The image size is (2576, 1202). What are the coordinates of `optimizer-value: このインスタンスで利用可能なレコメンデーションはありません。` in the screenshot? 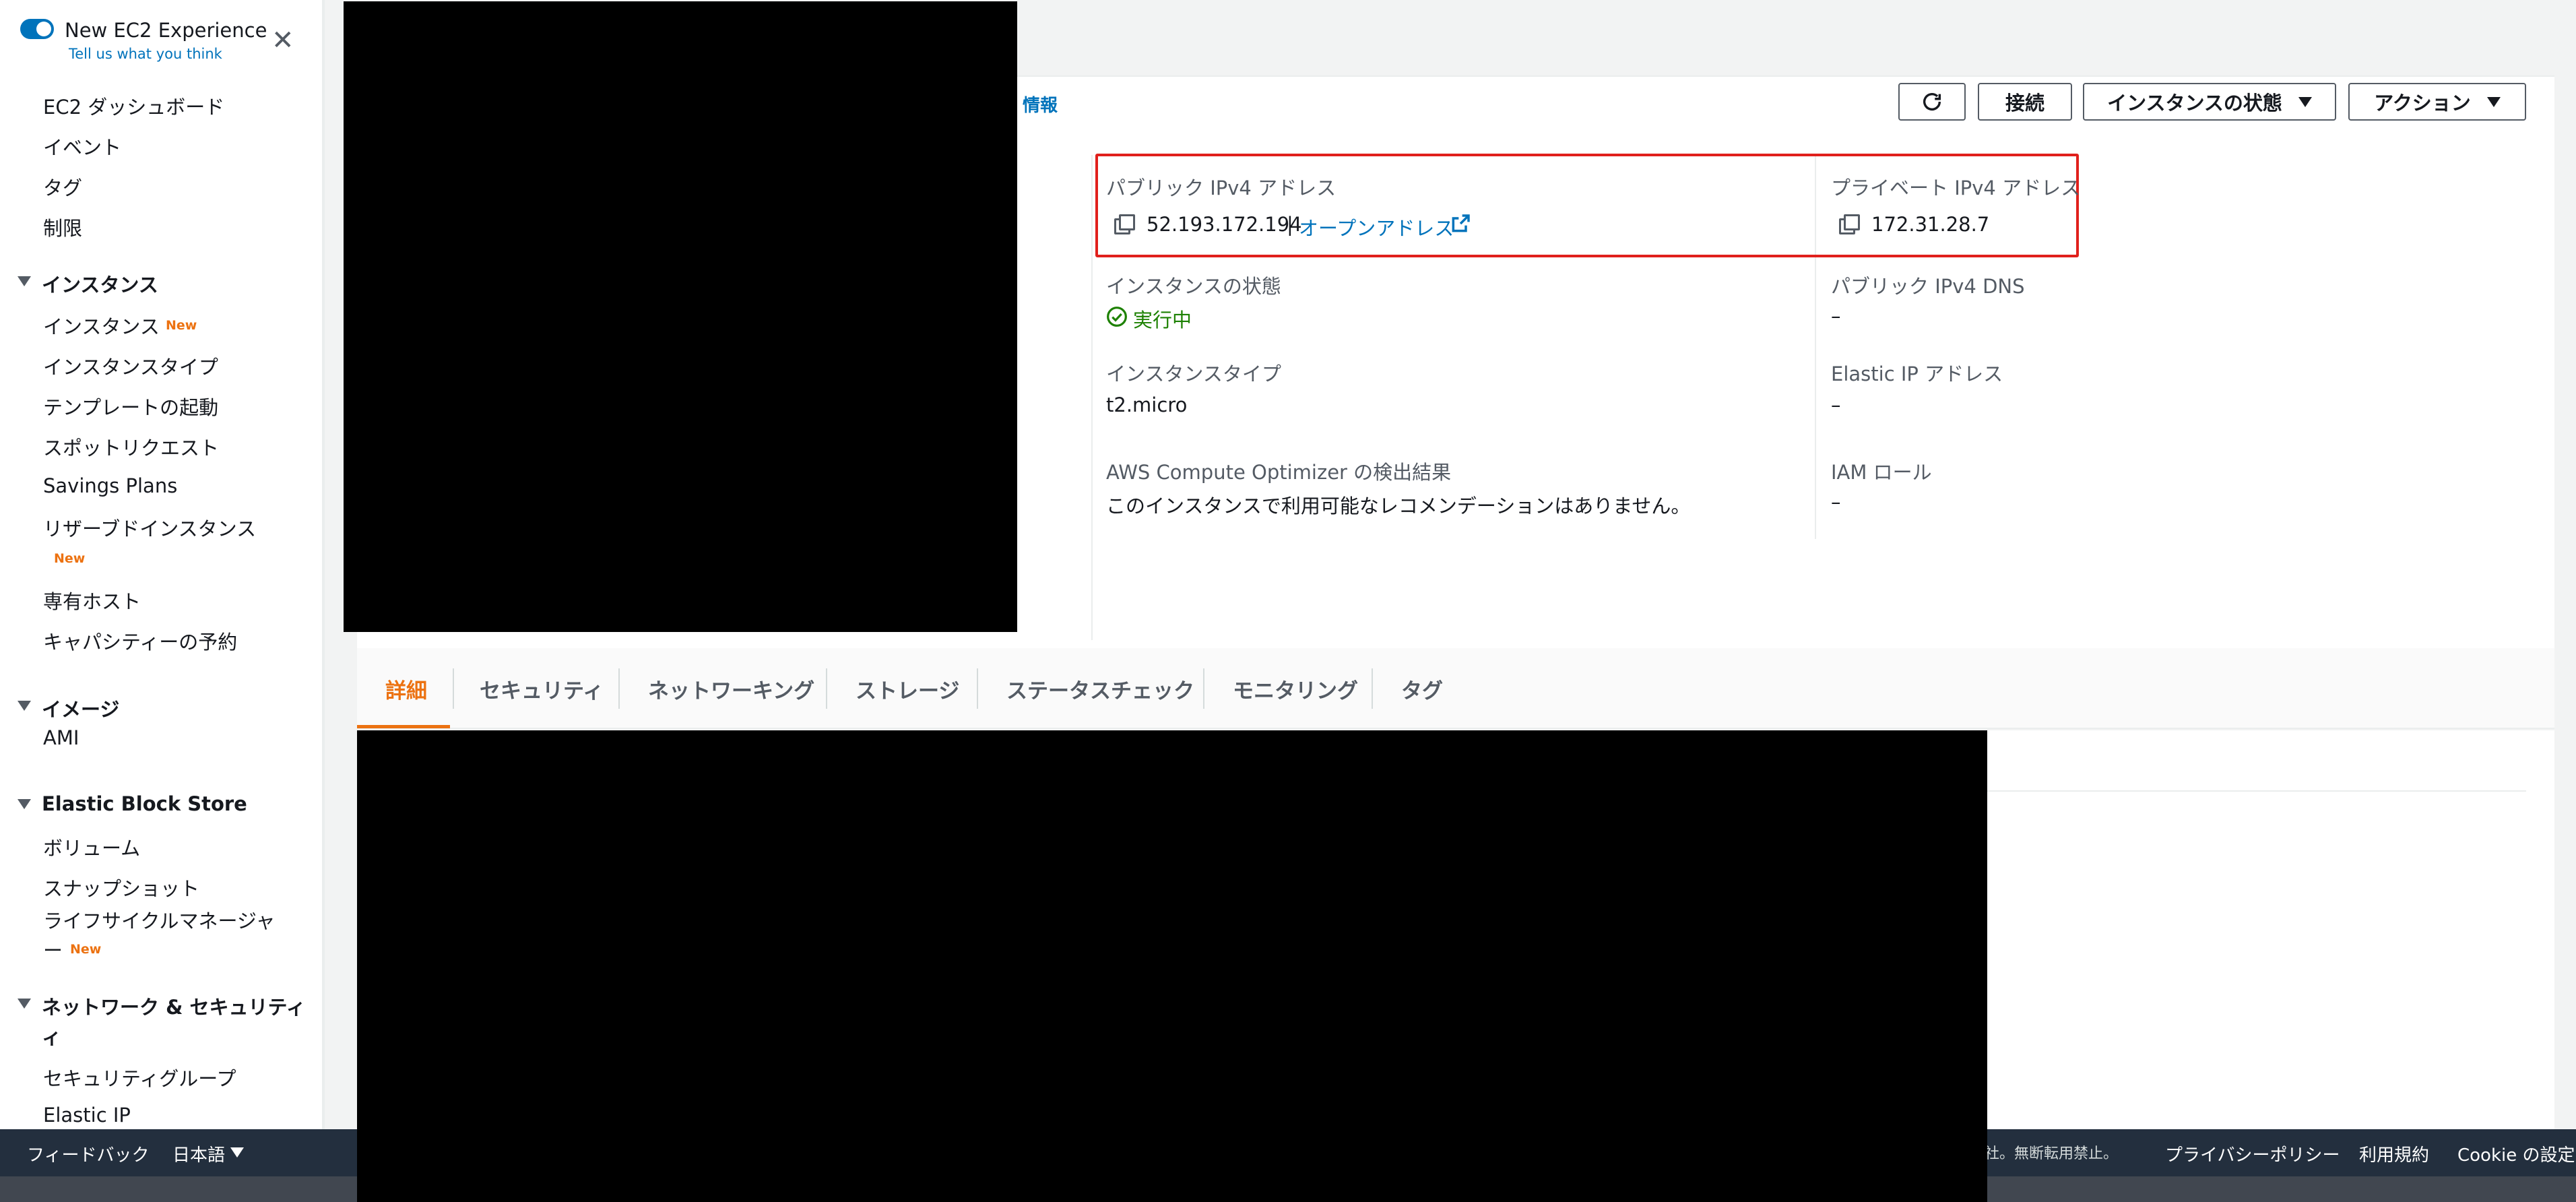 It's located at (1399, 506).